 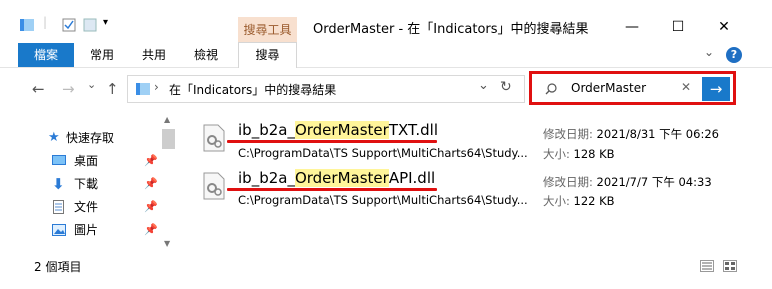 I want to click on search-box: OrderMaster ✕, so click(x=617, y=89).